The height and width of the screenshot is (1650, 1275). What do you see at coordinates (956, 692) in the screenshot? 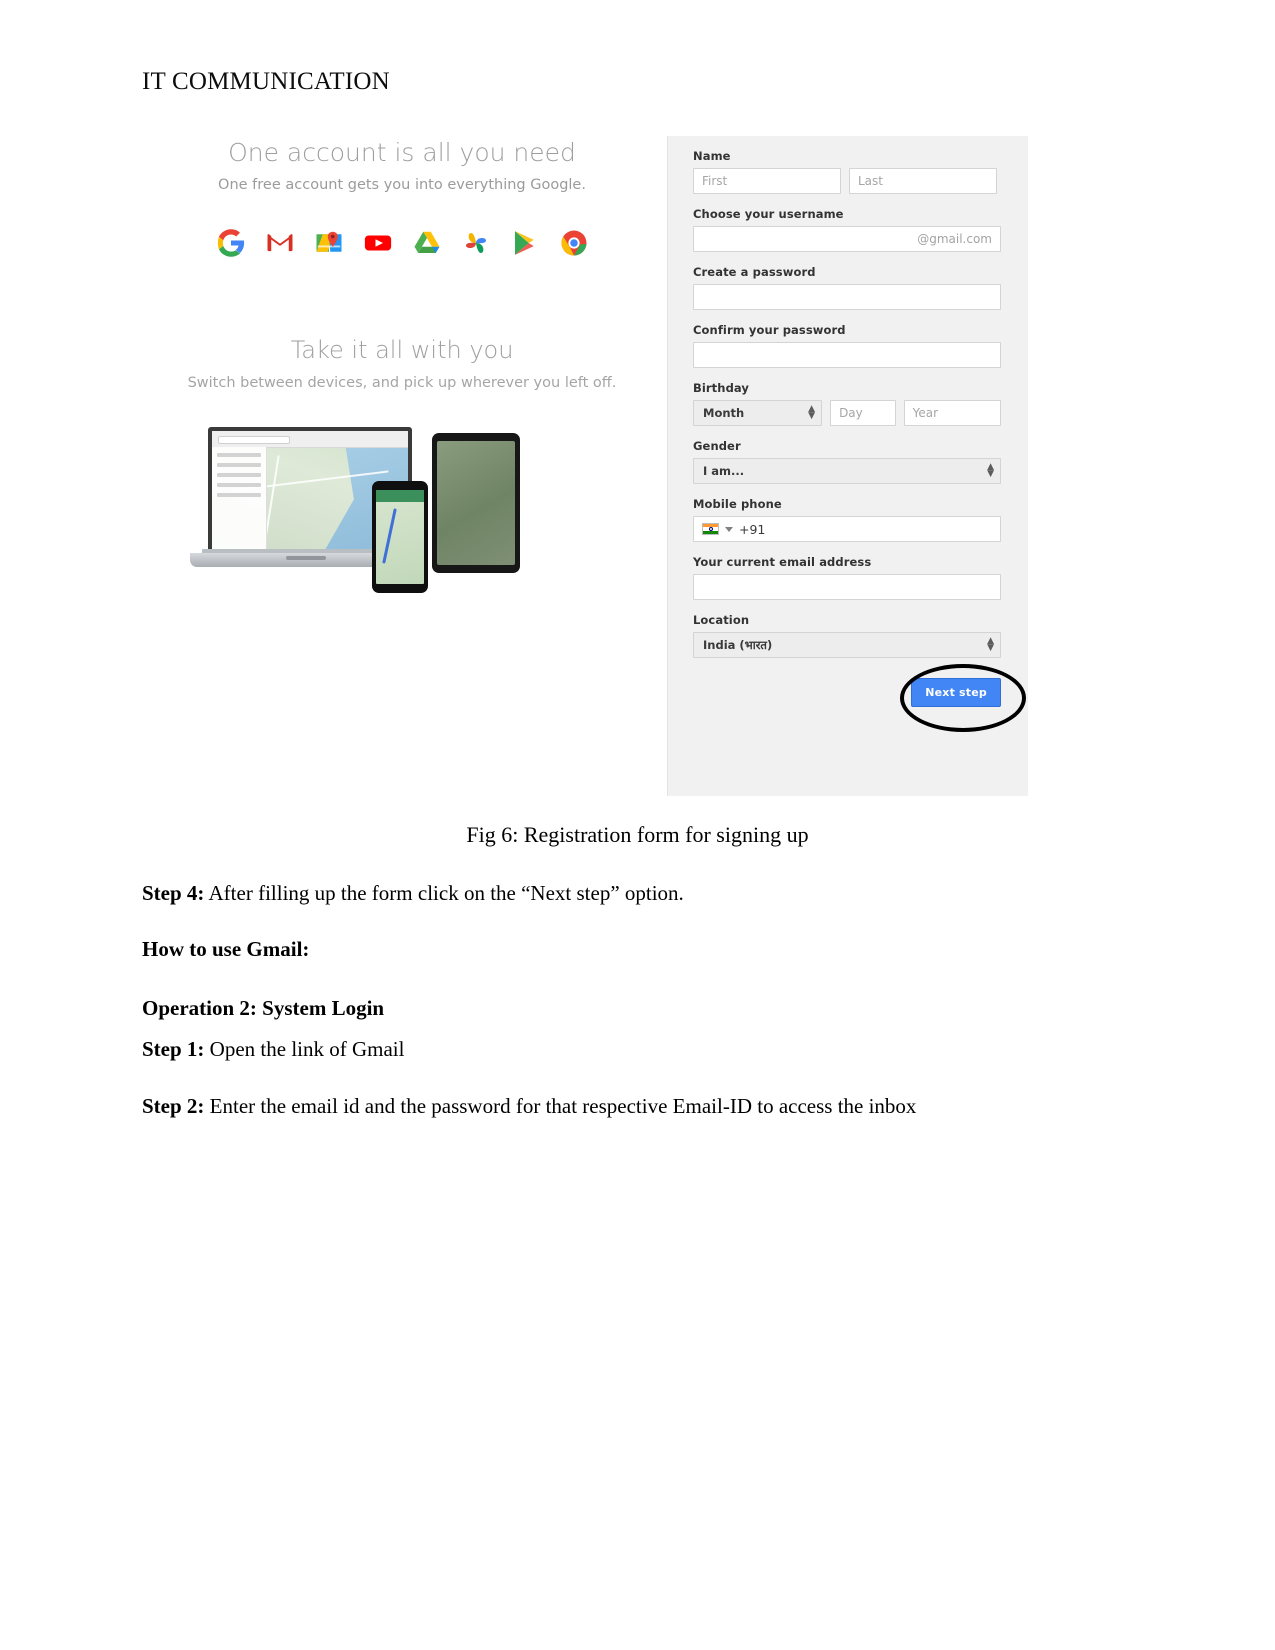
I see `next-step-button: Next step` at bounding box center [956, 692].